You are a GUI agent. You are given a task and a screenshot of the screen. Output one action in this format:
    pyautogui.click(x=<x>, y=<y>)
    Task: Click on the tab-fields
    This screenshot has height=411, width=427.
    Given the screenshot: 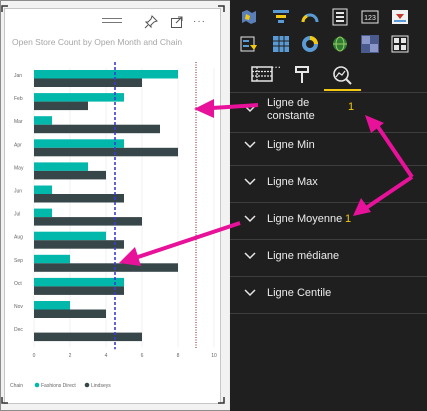 What is the action you would take?
    pyautogui.click(x=262, y=75)
    